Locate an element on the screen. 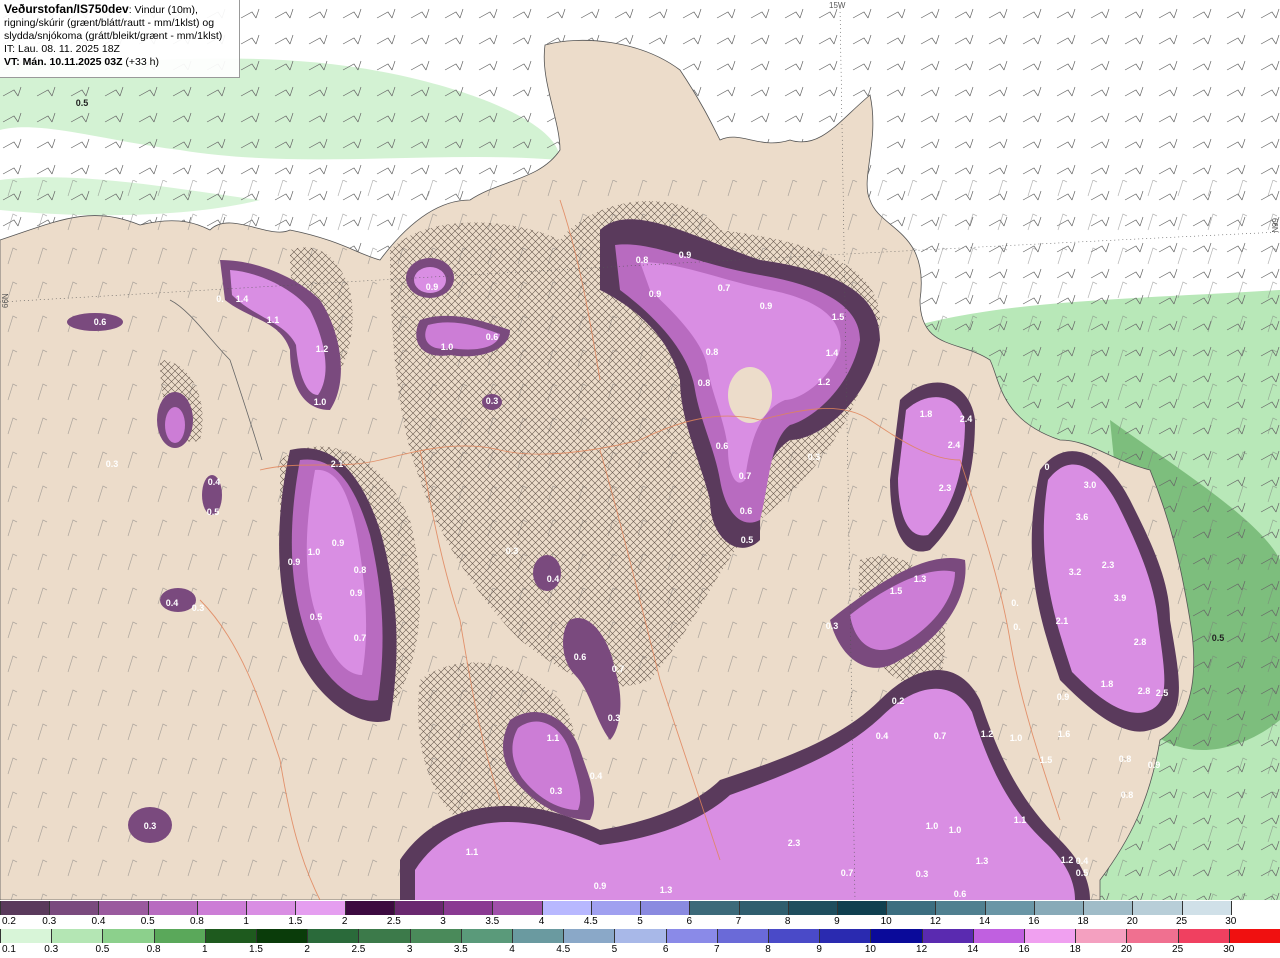 This screenshot has height=958, width=1280. precip-value-label: 1.6 is located at coordinates (1064, 734).